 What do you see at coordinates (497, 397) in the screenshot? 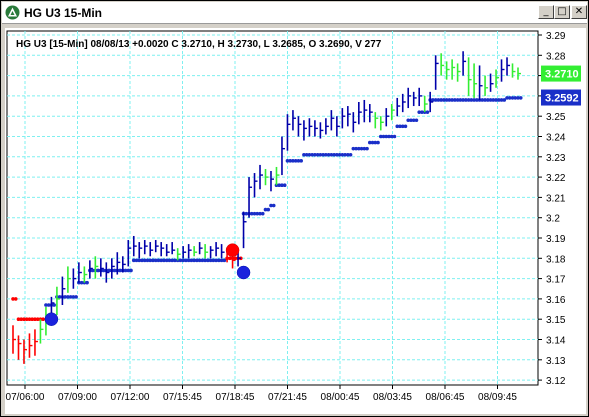
I see `x-tick-label: 08/09:45` at bounding box center [497, 397].